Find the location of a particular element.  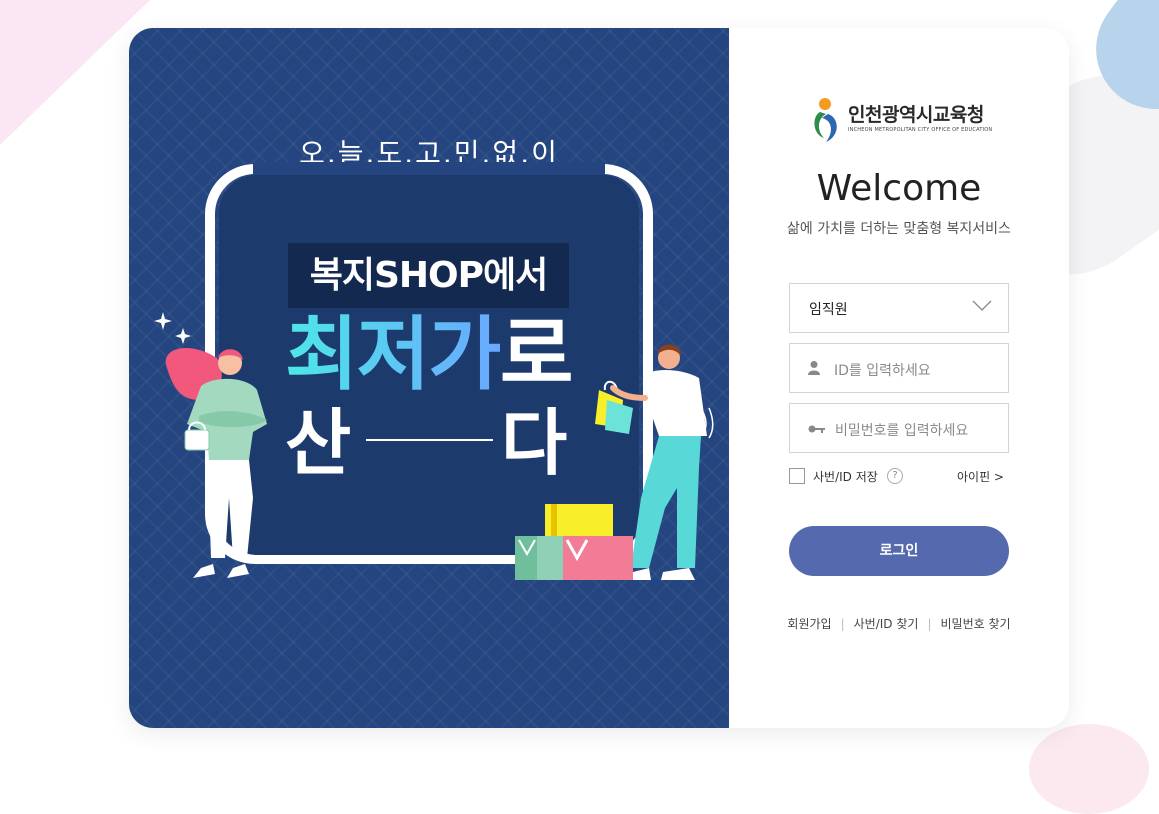

bg-decoration-pink-bottom is located at coordinates (1089, 769).